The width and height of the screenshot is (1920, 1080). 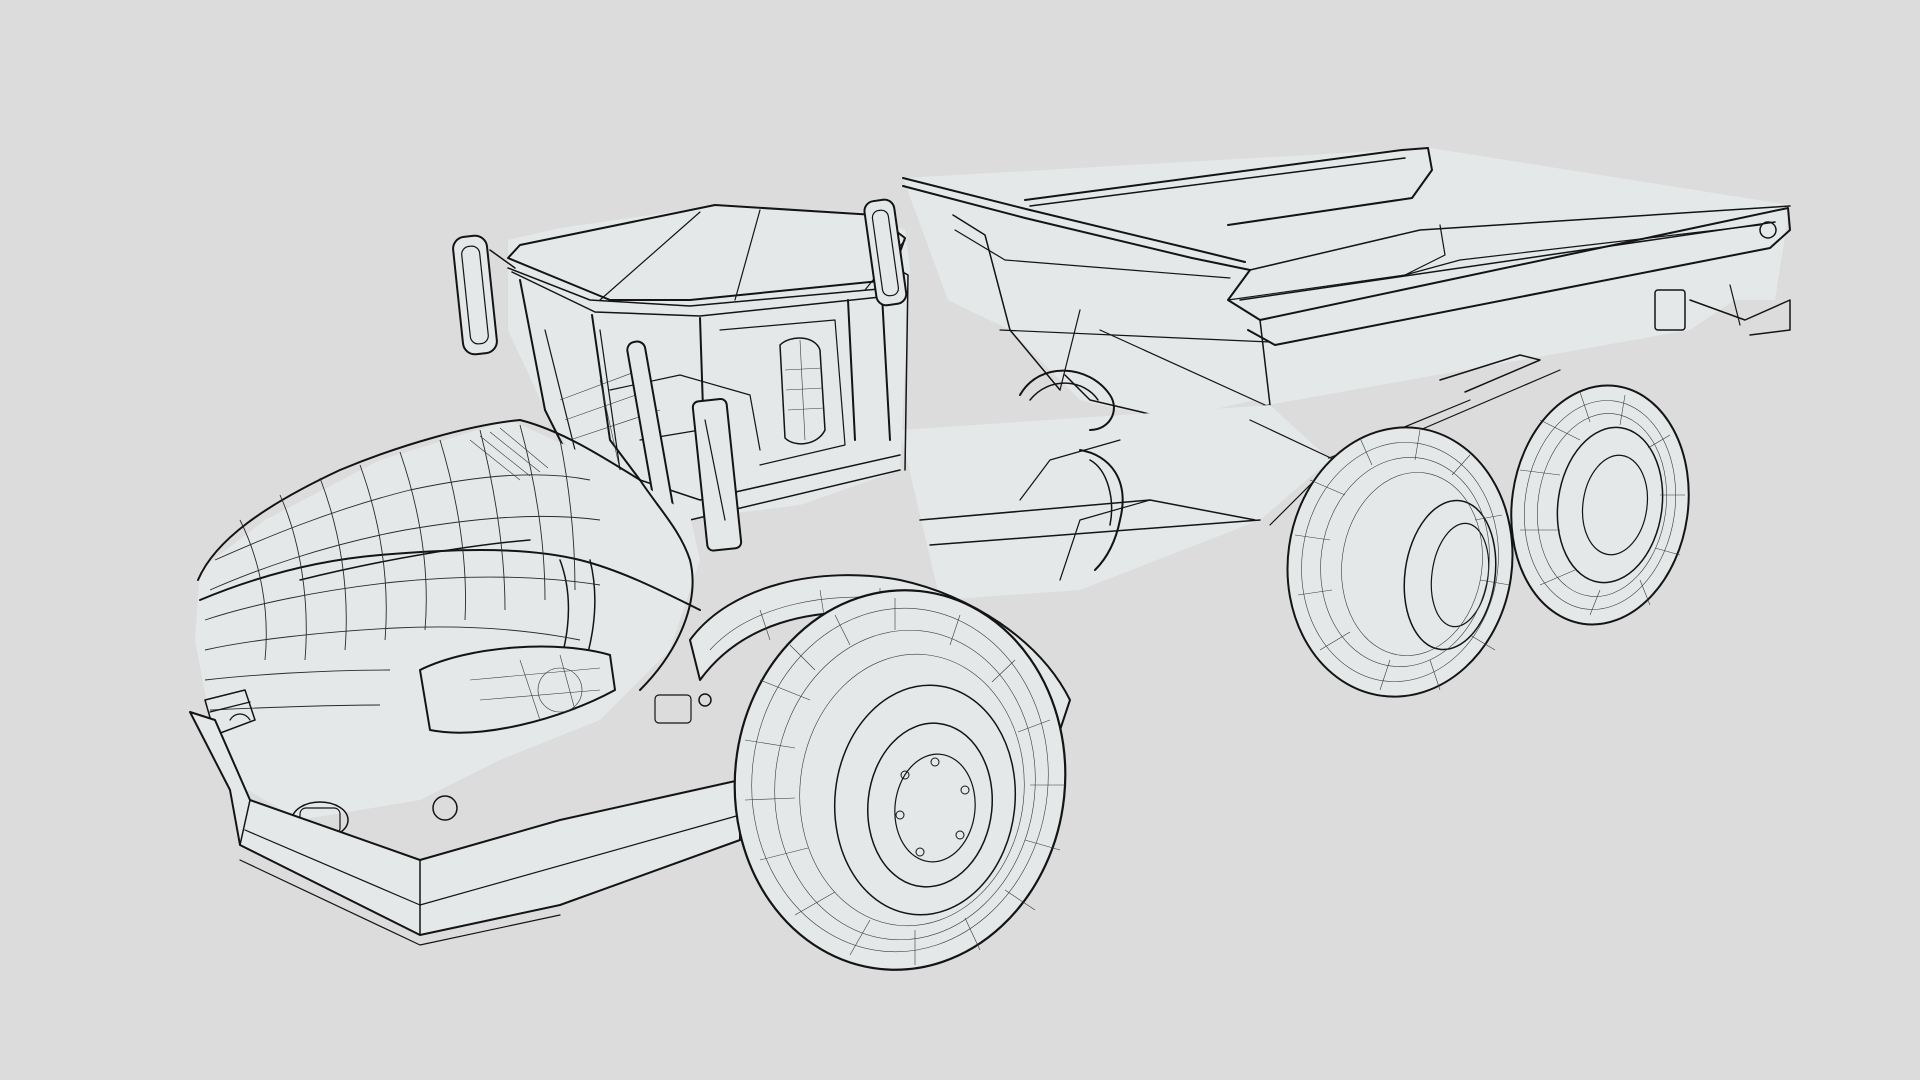 I want to click on side-details, so click(x=683, y=708).